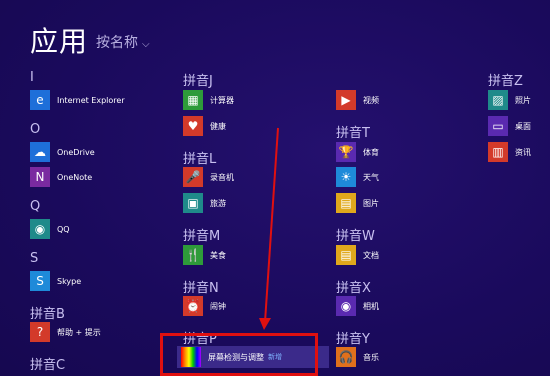  Describe the element at coordinates (239, 354) in the screenshot. I see `annotation-highlight-box` at that location.